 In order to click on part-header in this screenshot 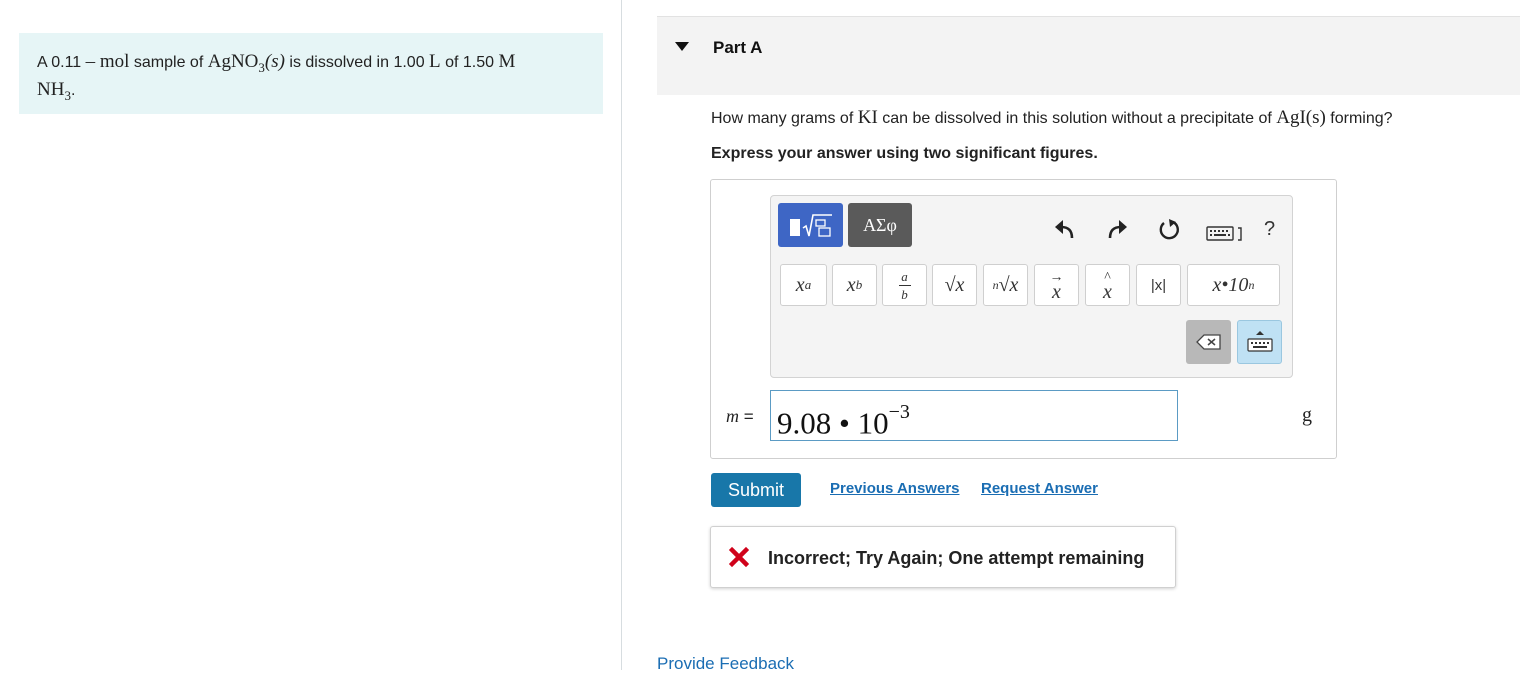, I will do `click(1088, 55)`.